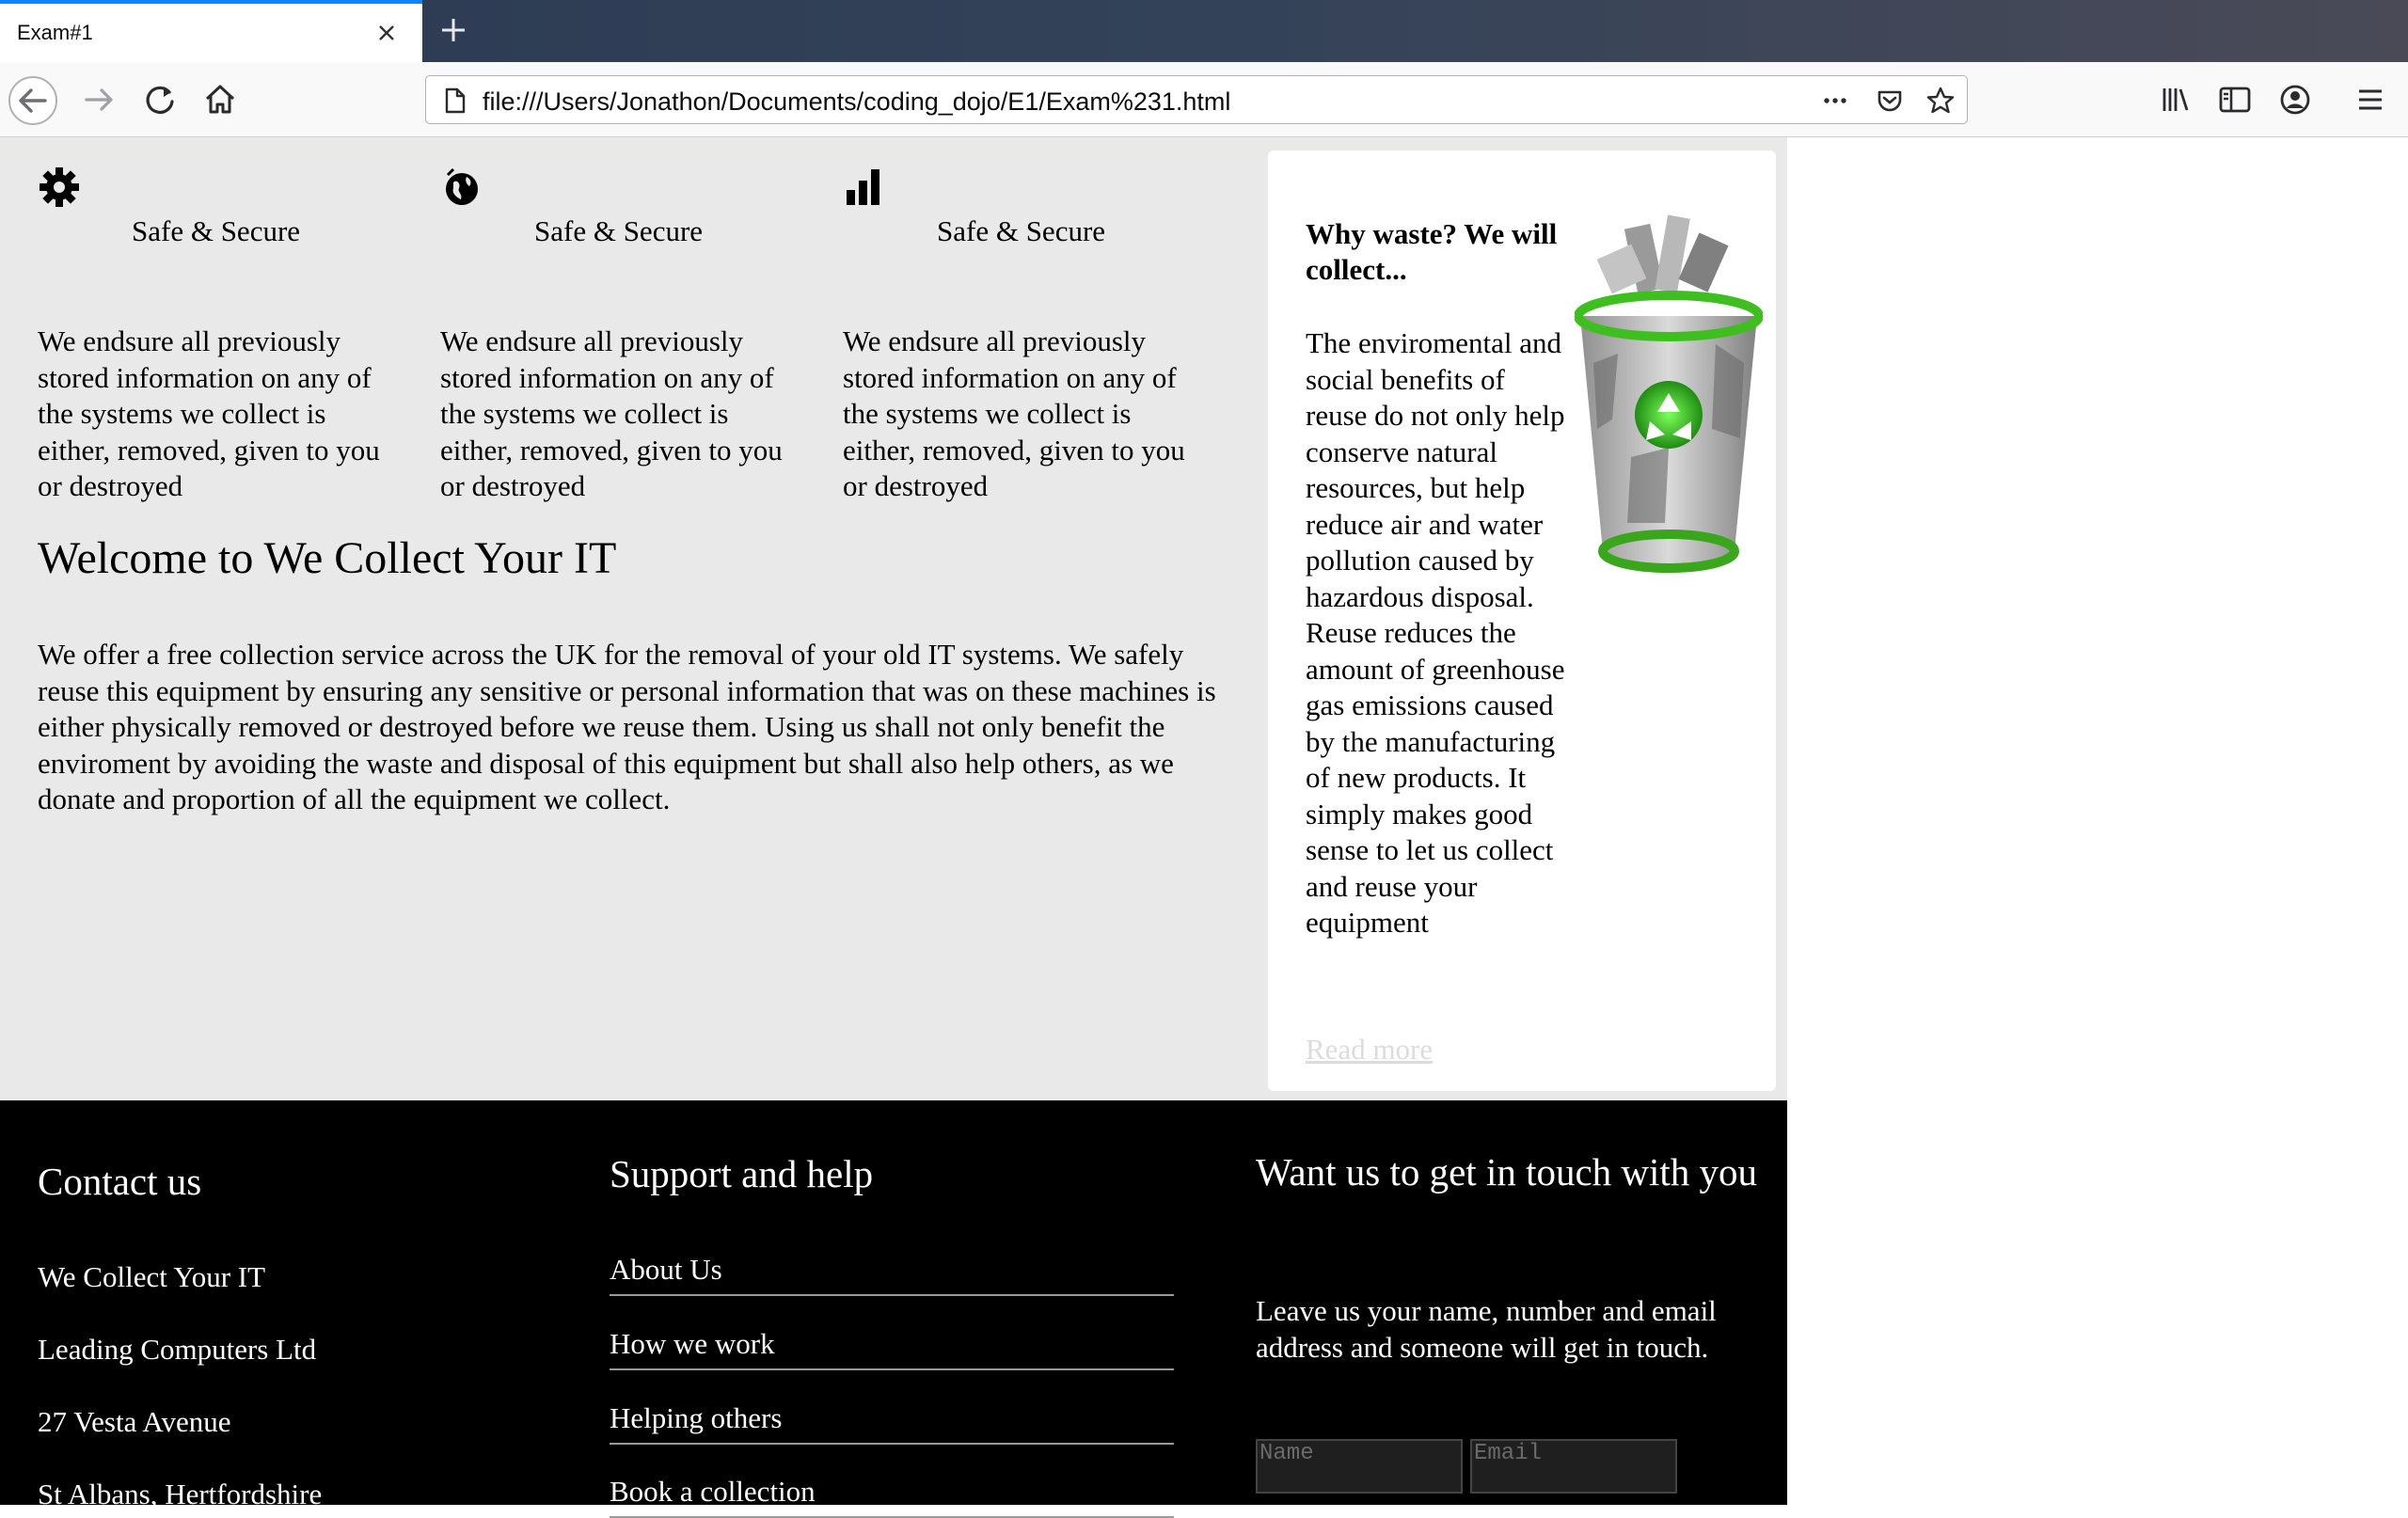 Image resolution: width=2408 pixels, height=1518 pixels. Describe the element at coordinates (863, 187) in the screenshot. I see `bar-chart-icon` at that location.